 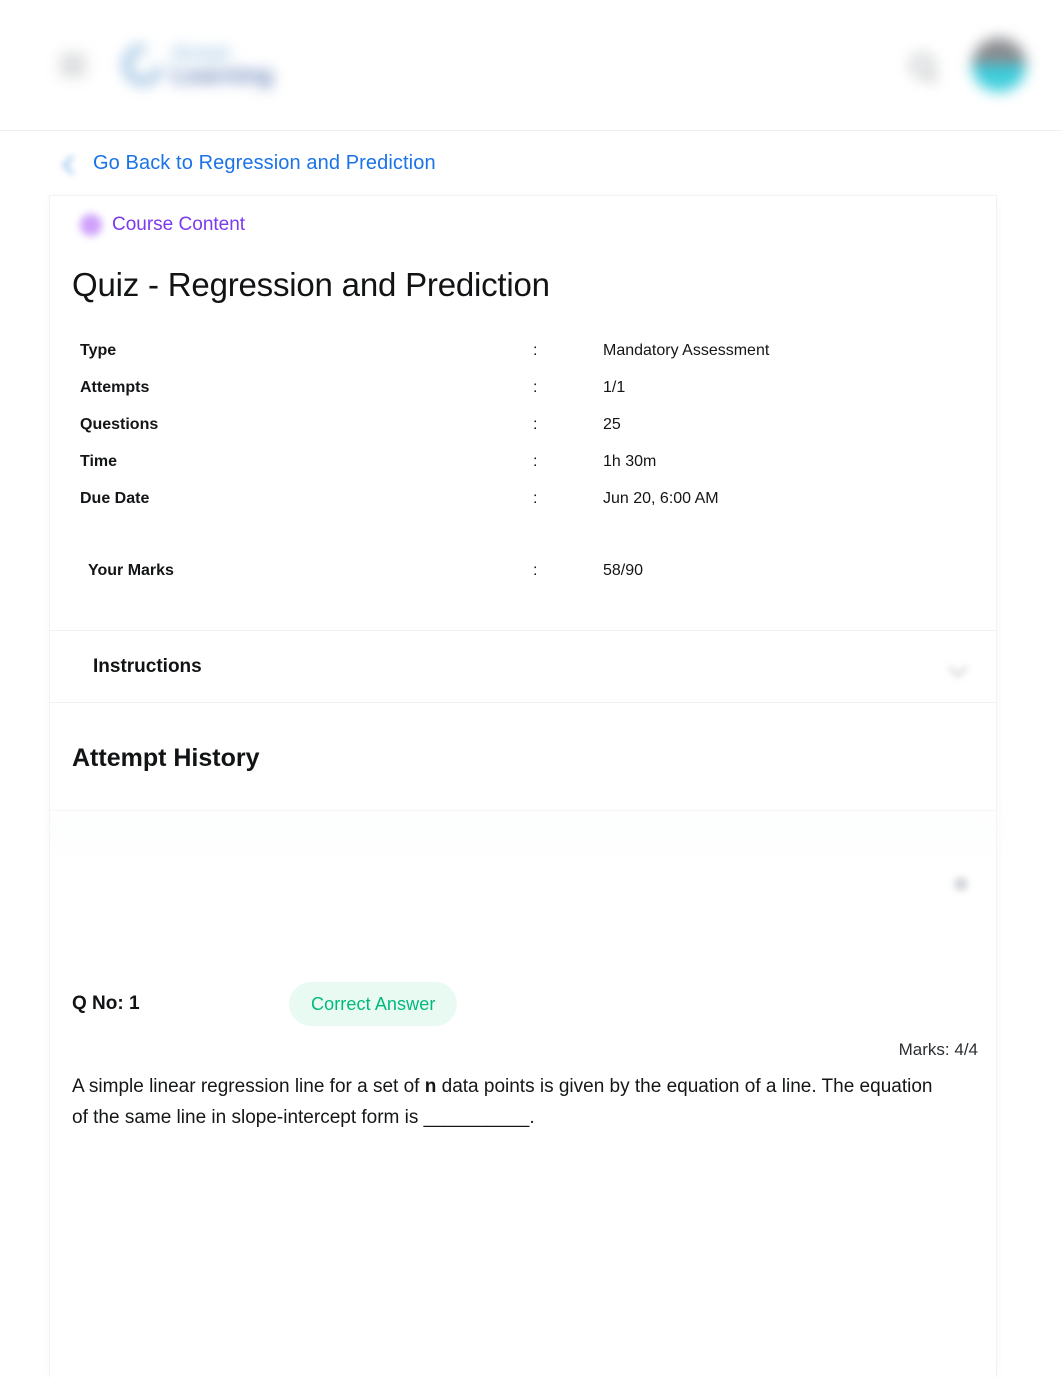 What do you see at coordinates (131, 570) in the screenshot?
I see `meta-key: Your Marks` at bounding box center [131, 570].